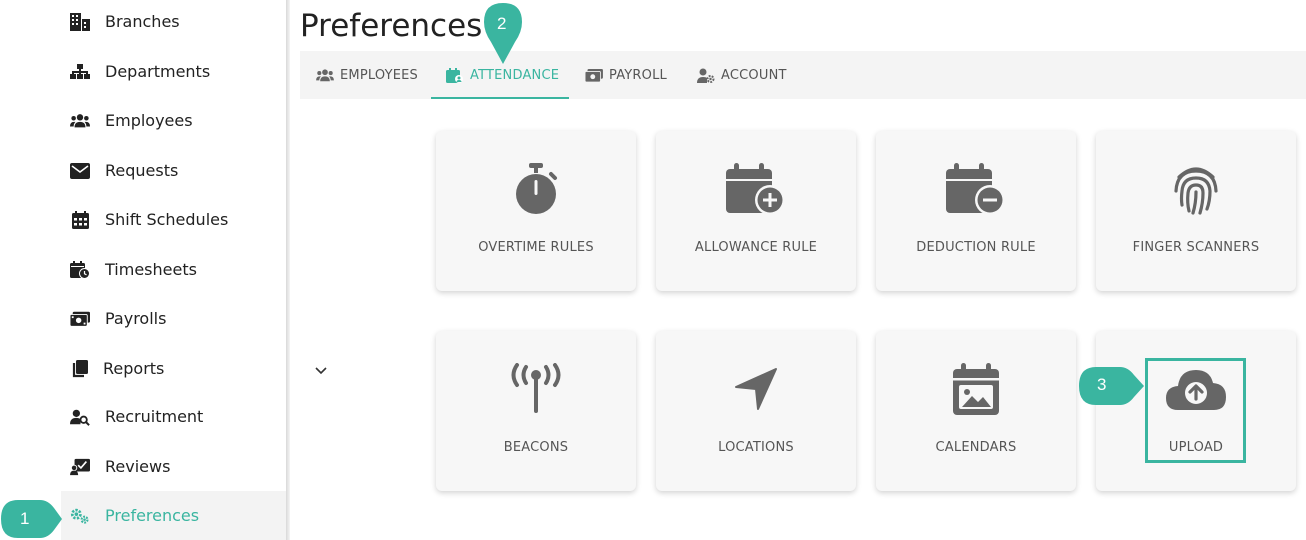 The width and height of the screenshot is (1306, 540). I want to click on sidebar-item-employees: Employees, so click(173, 120).